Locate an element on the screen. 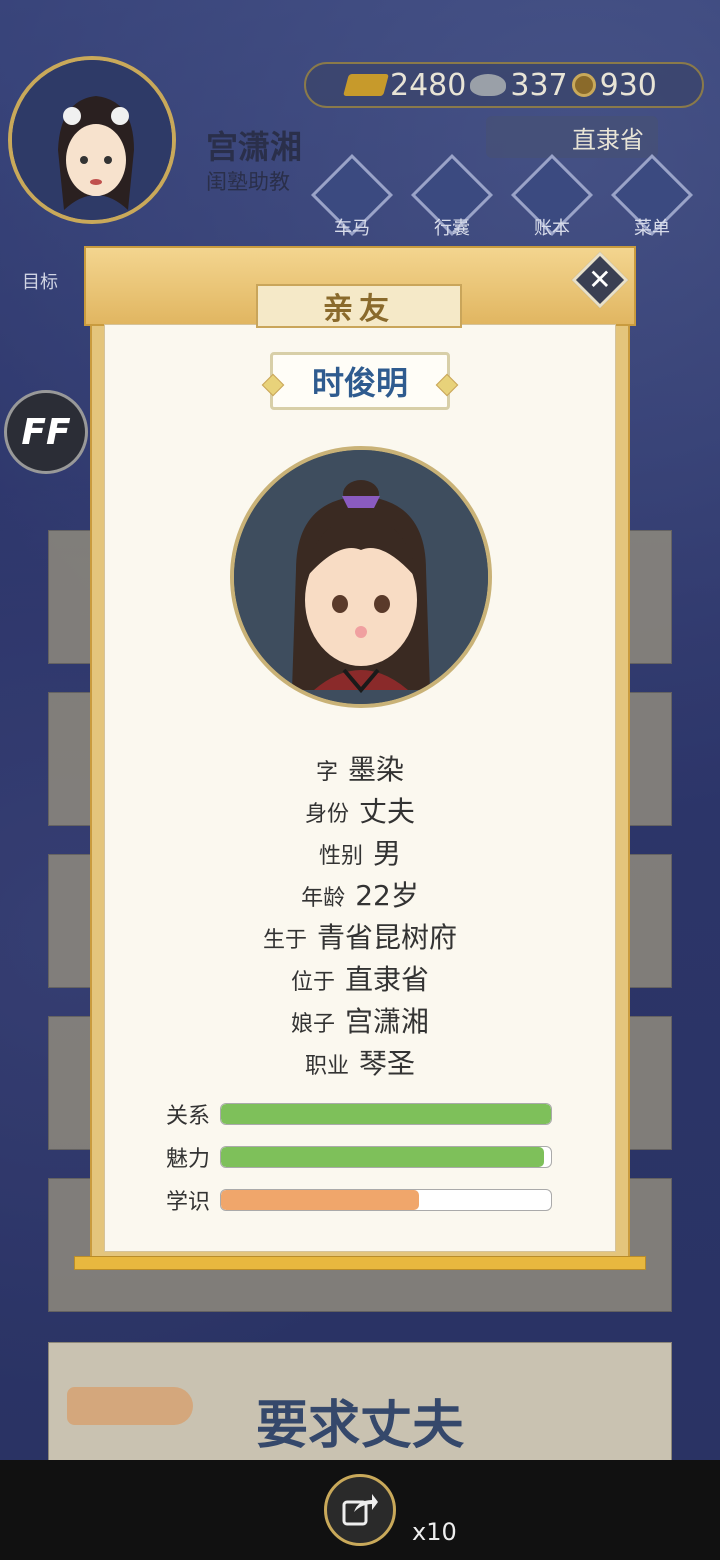  info-row: 身份 丈夫 is located at coordinates (360, 811).